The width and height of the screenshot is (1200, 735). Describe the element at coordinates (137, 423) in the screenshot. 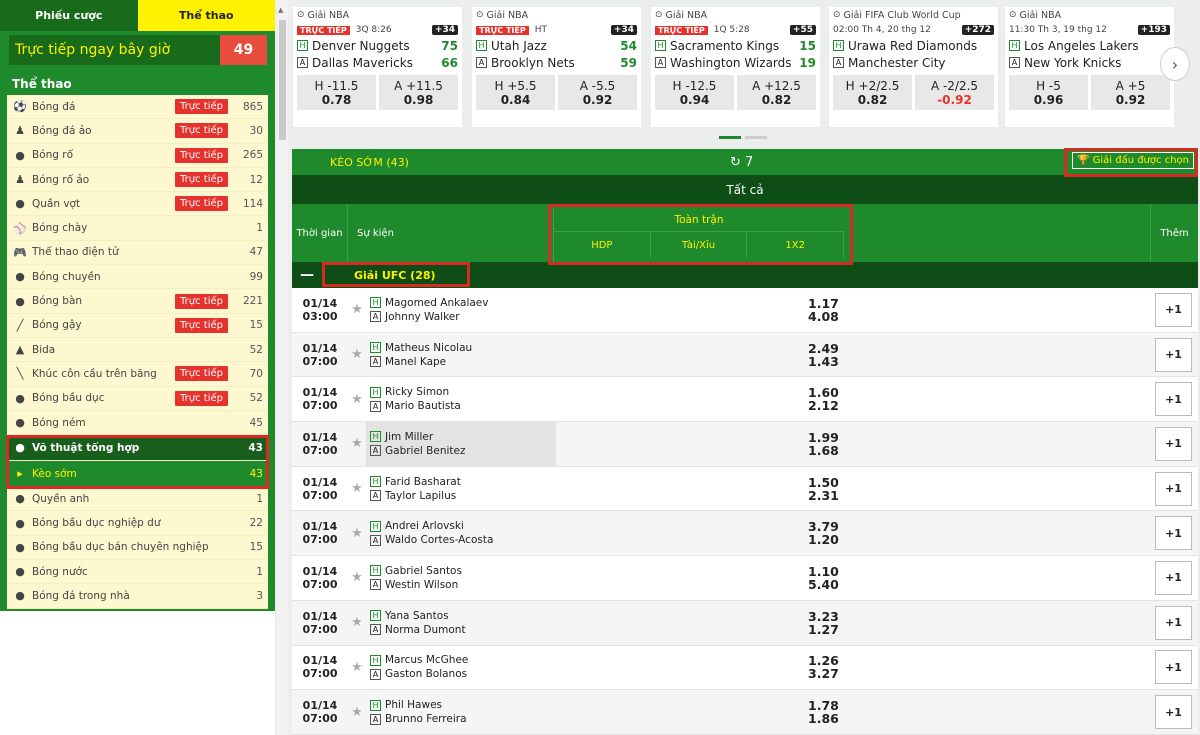

I see `sidebar-item: ● Bóng ném 45` at that location.